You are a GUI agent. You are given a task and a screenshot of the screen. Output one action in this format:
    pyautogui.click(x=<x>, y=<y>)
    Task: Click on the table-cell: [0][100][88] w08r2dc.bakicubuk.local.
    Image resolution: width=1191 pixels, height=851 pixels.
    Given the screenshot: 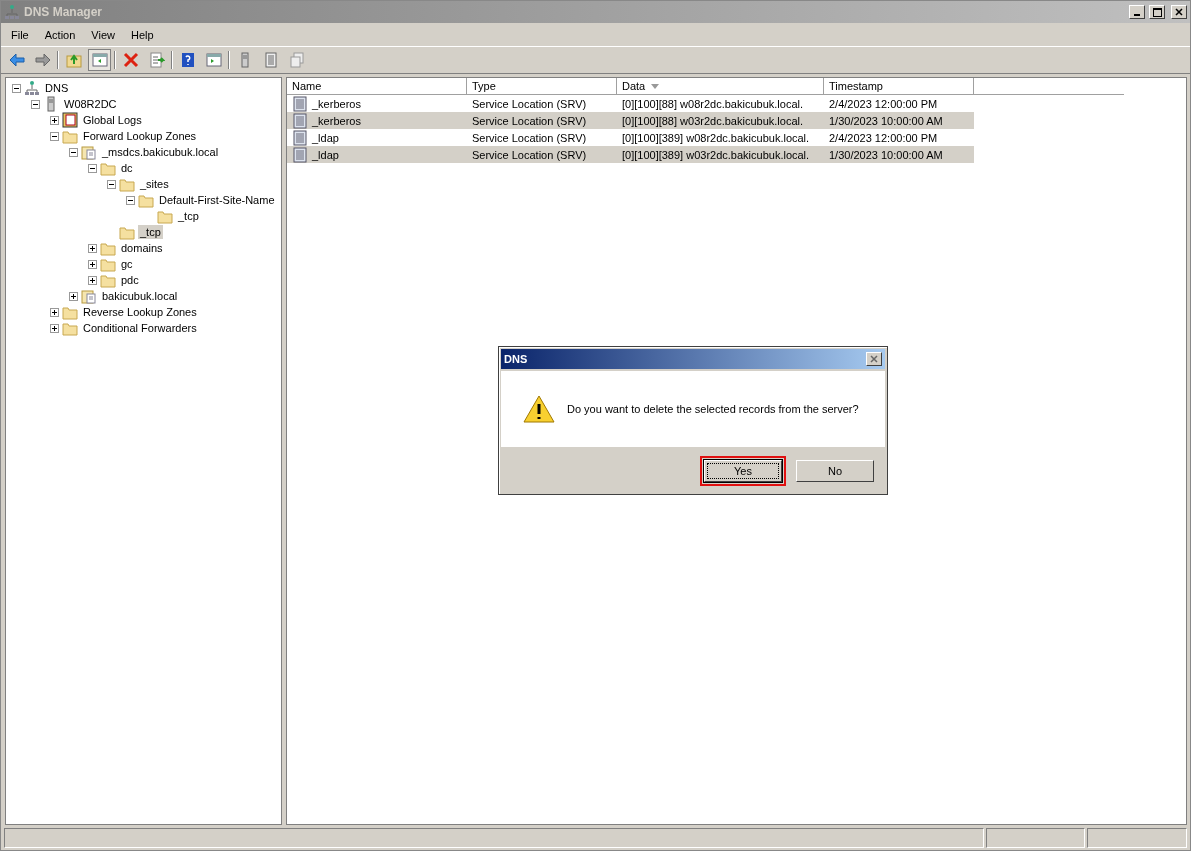 What is the action you would take?
    pyautogui.click(x=712, y=103)
    